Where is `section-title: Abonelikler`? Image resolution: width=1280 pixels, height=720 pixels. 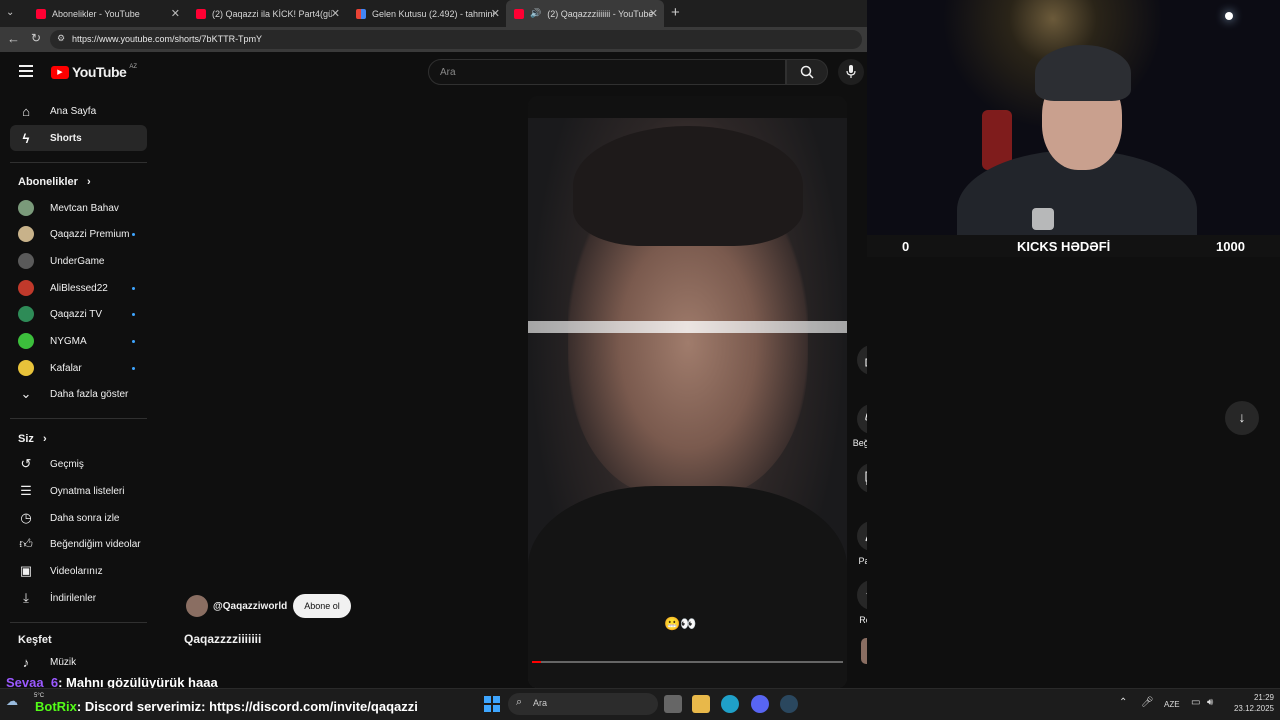 section-title: Abonelikler is located at coordinates (48, 182).